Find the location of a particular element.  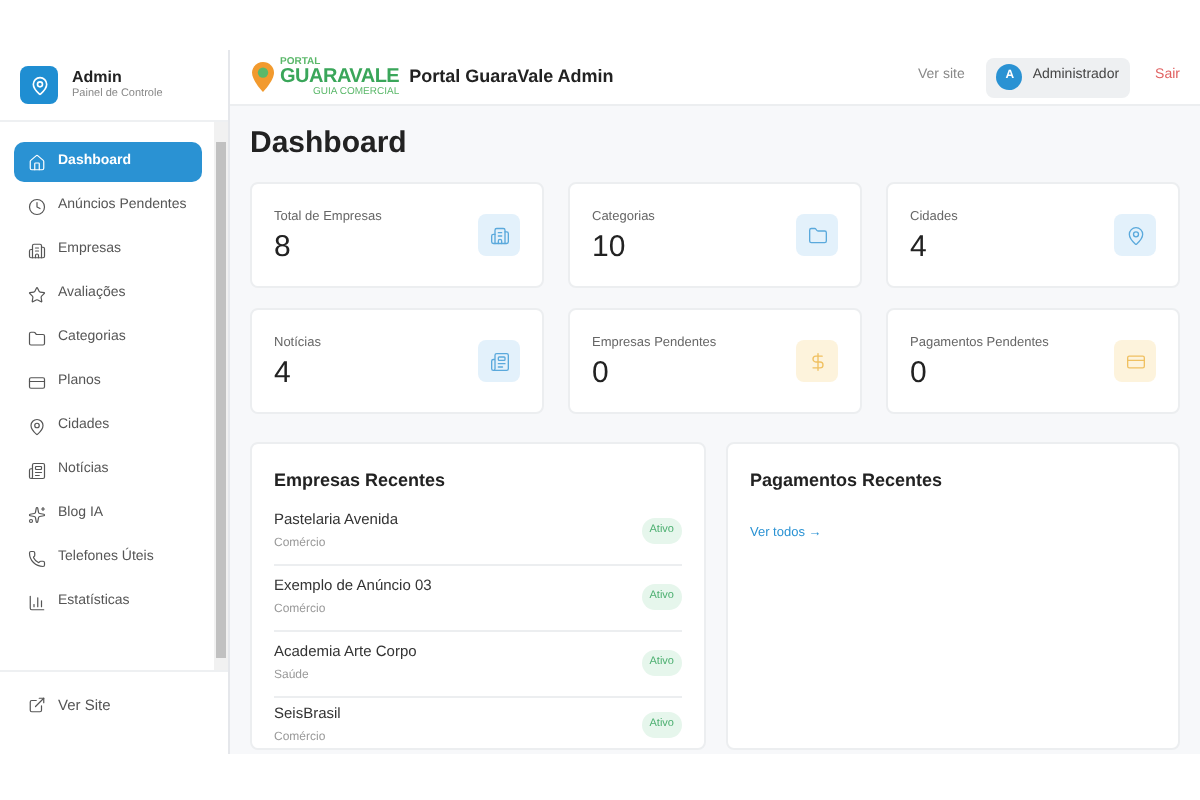

dollar-icon is located at coordinates (817, 361).